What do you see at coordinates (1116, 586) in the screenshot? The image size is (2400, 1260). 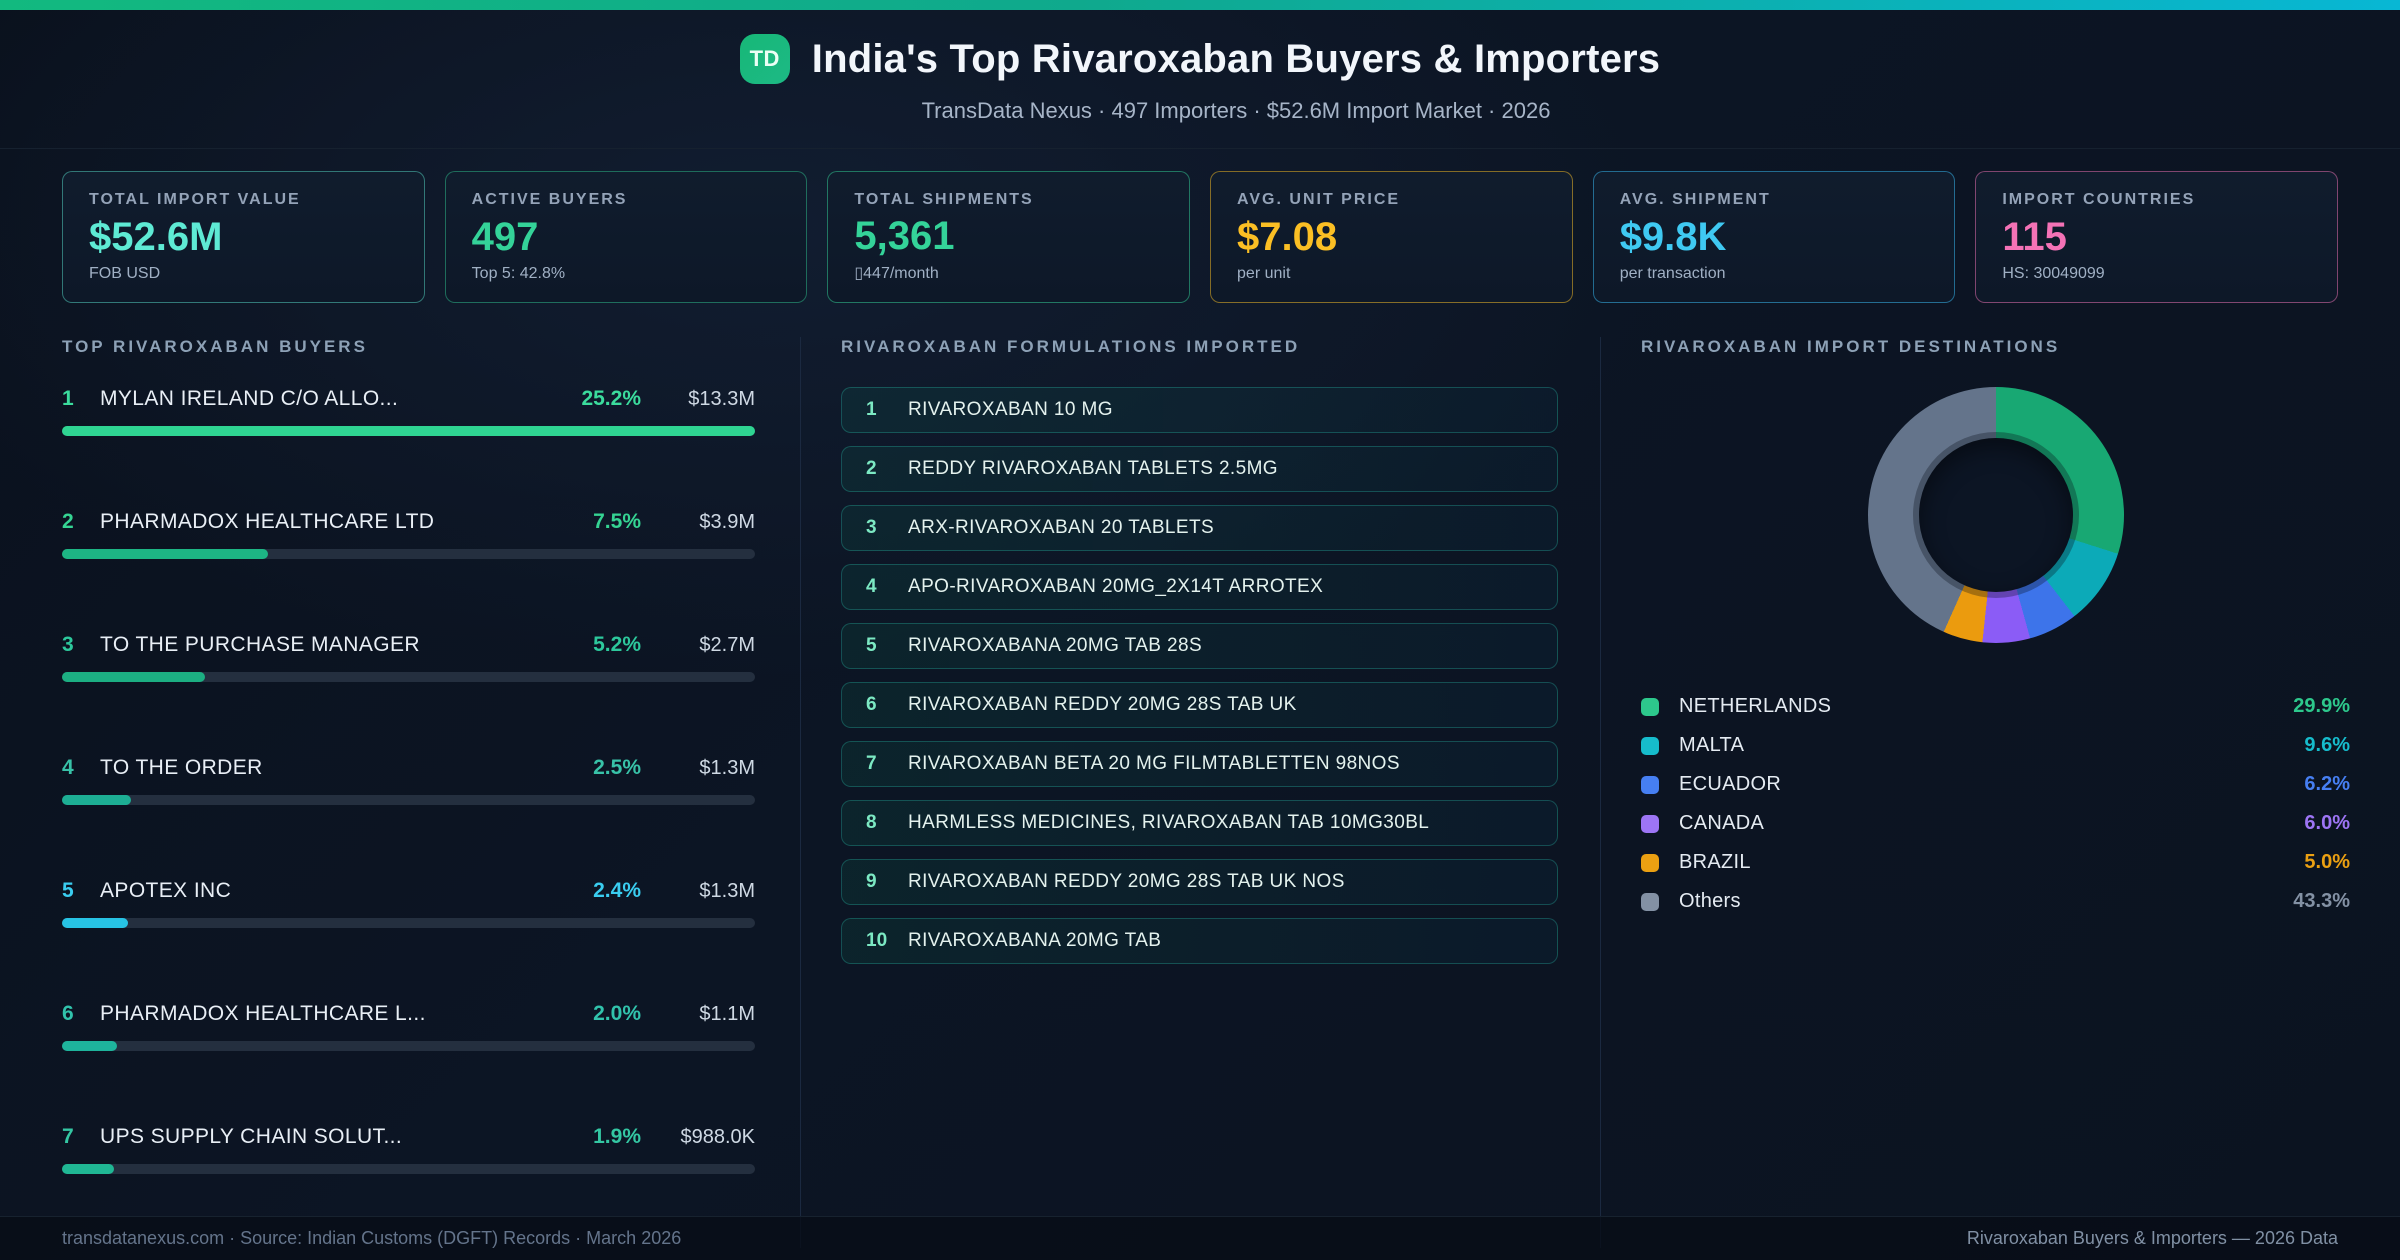 I see `formulation-name: APO-RIVAROXABAN 20MG_2X14T ARROTEX` at bounding box center [1116, 586].